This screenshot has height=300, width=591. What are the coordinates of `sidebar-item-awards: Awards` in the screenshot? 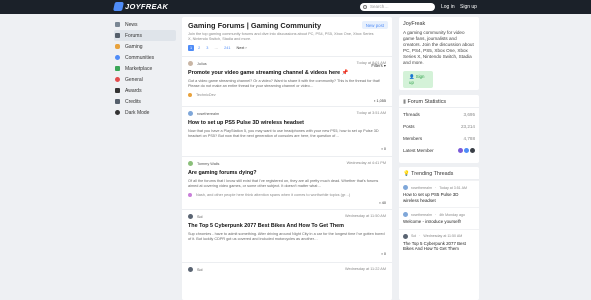 It's located at (145, 90).